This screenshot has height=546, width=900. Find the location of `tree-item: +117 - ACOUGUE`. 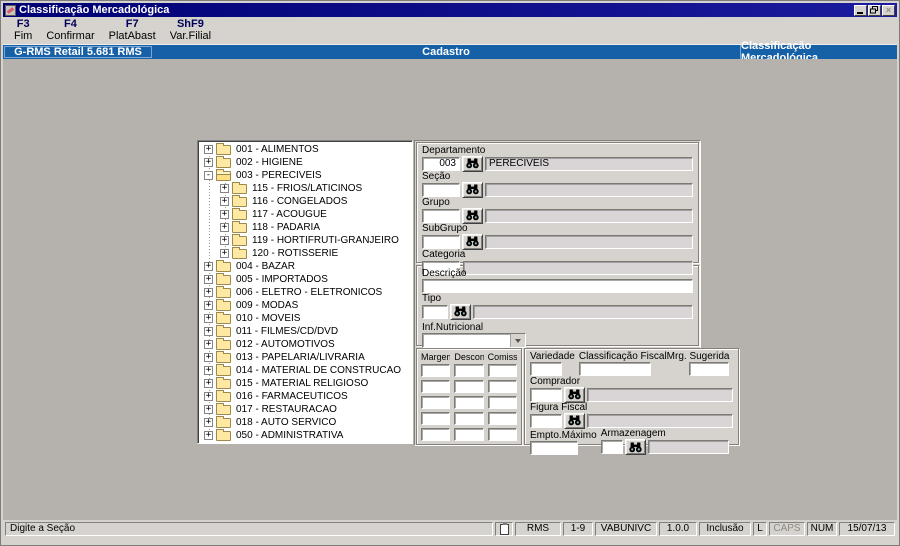

tree-item: +117 - ACOUGUE is located at coordinates (305, 214).